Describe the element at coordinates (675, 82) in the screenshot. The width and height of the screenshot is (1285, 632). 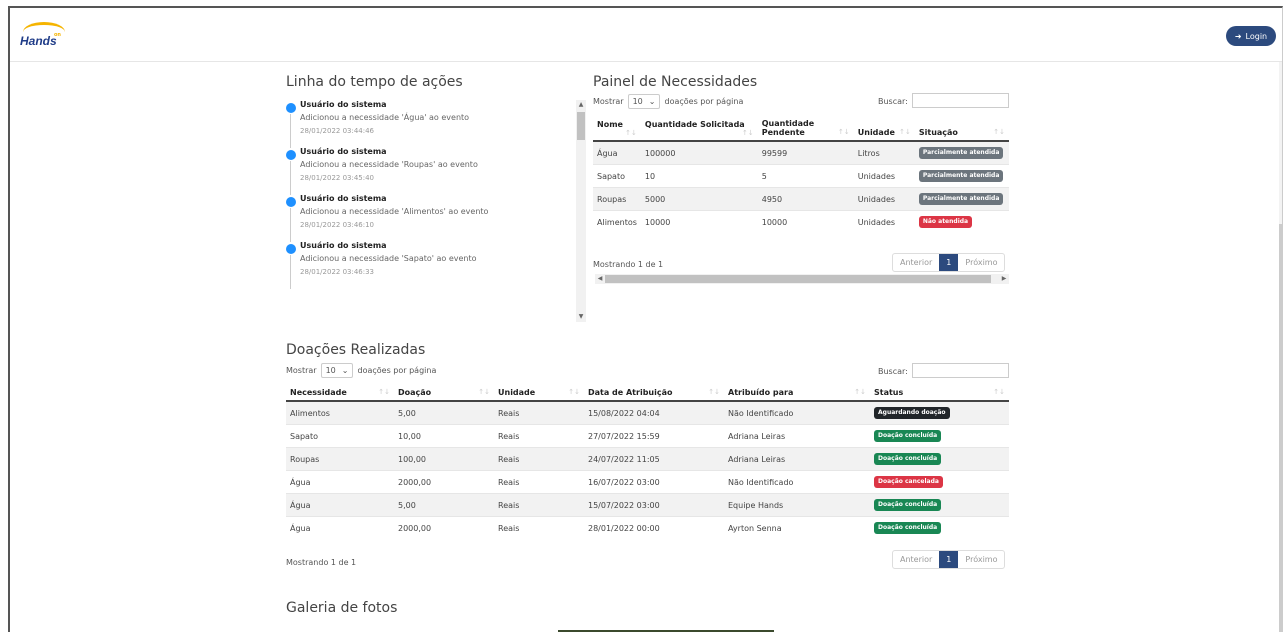
I see `needs-title: Painel de Necessidades` at that location.